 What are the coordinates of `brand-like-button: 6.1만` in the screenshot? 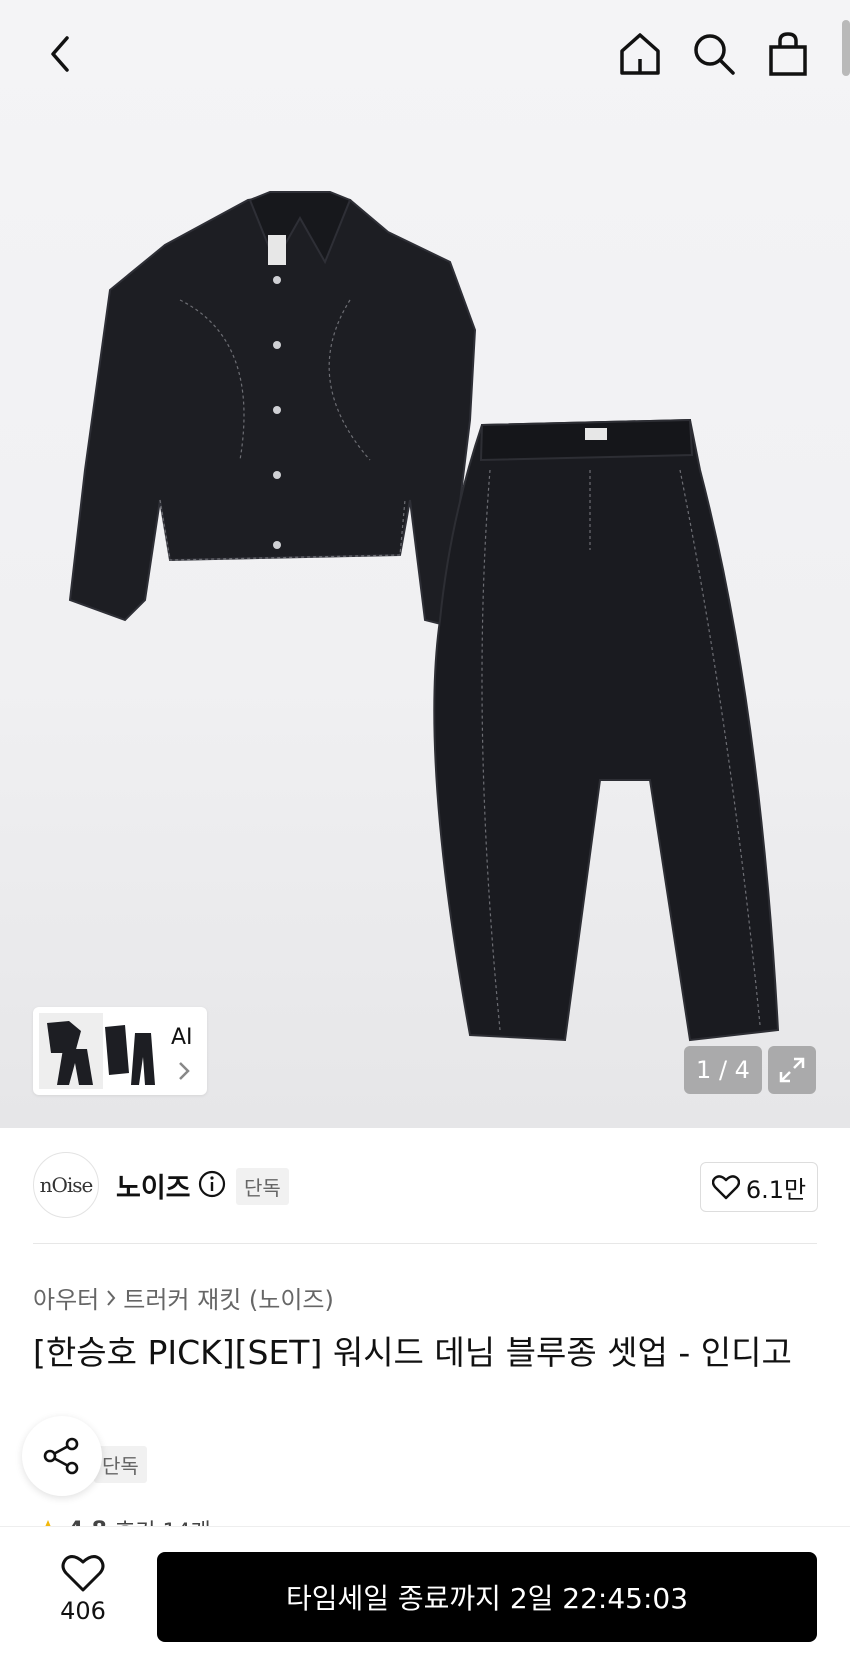 It's located at (759, 1187).